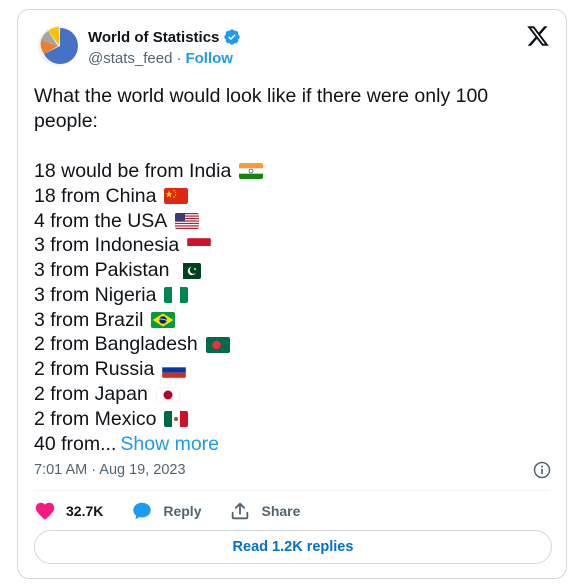  I want to click on brazil-flag-icon, so click(163, 320).